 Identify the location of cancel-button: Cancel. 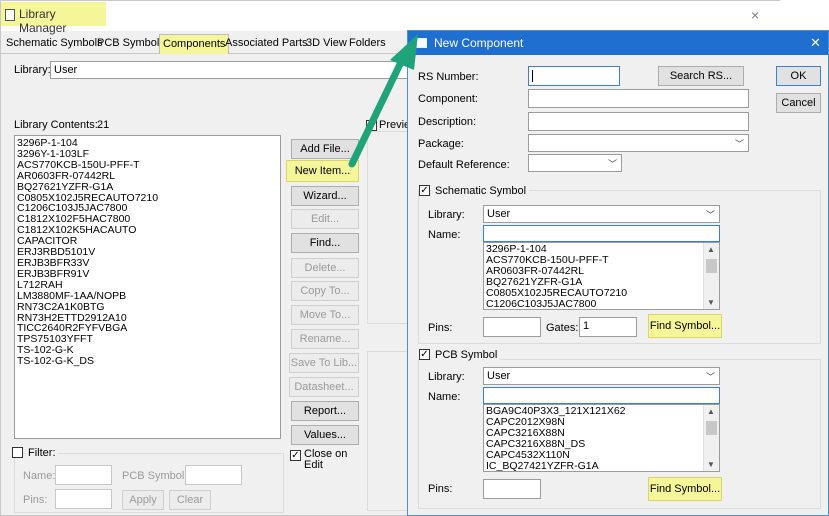
(798, 103).